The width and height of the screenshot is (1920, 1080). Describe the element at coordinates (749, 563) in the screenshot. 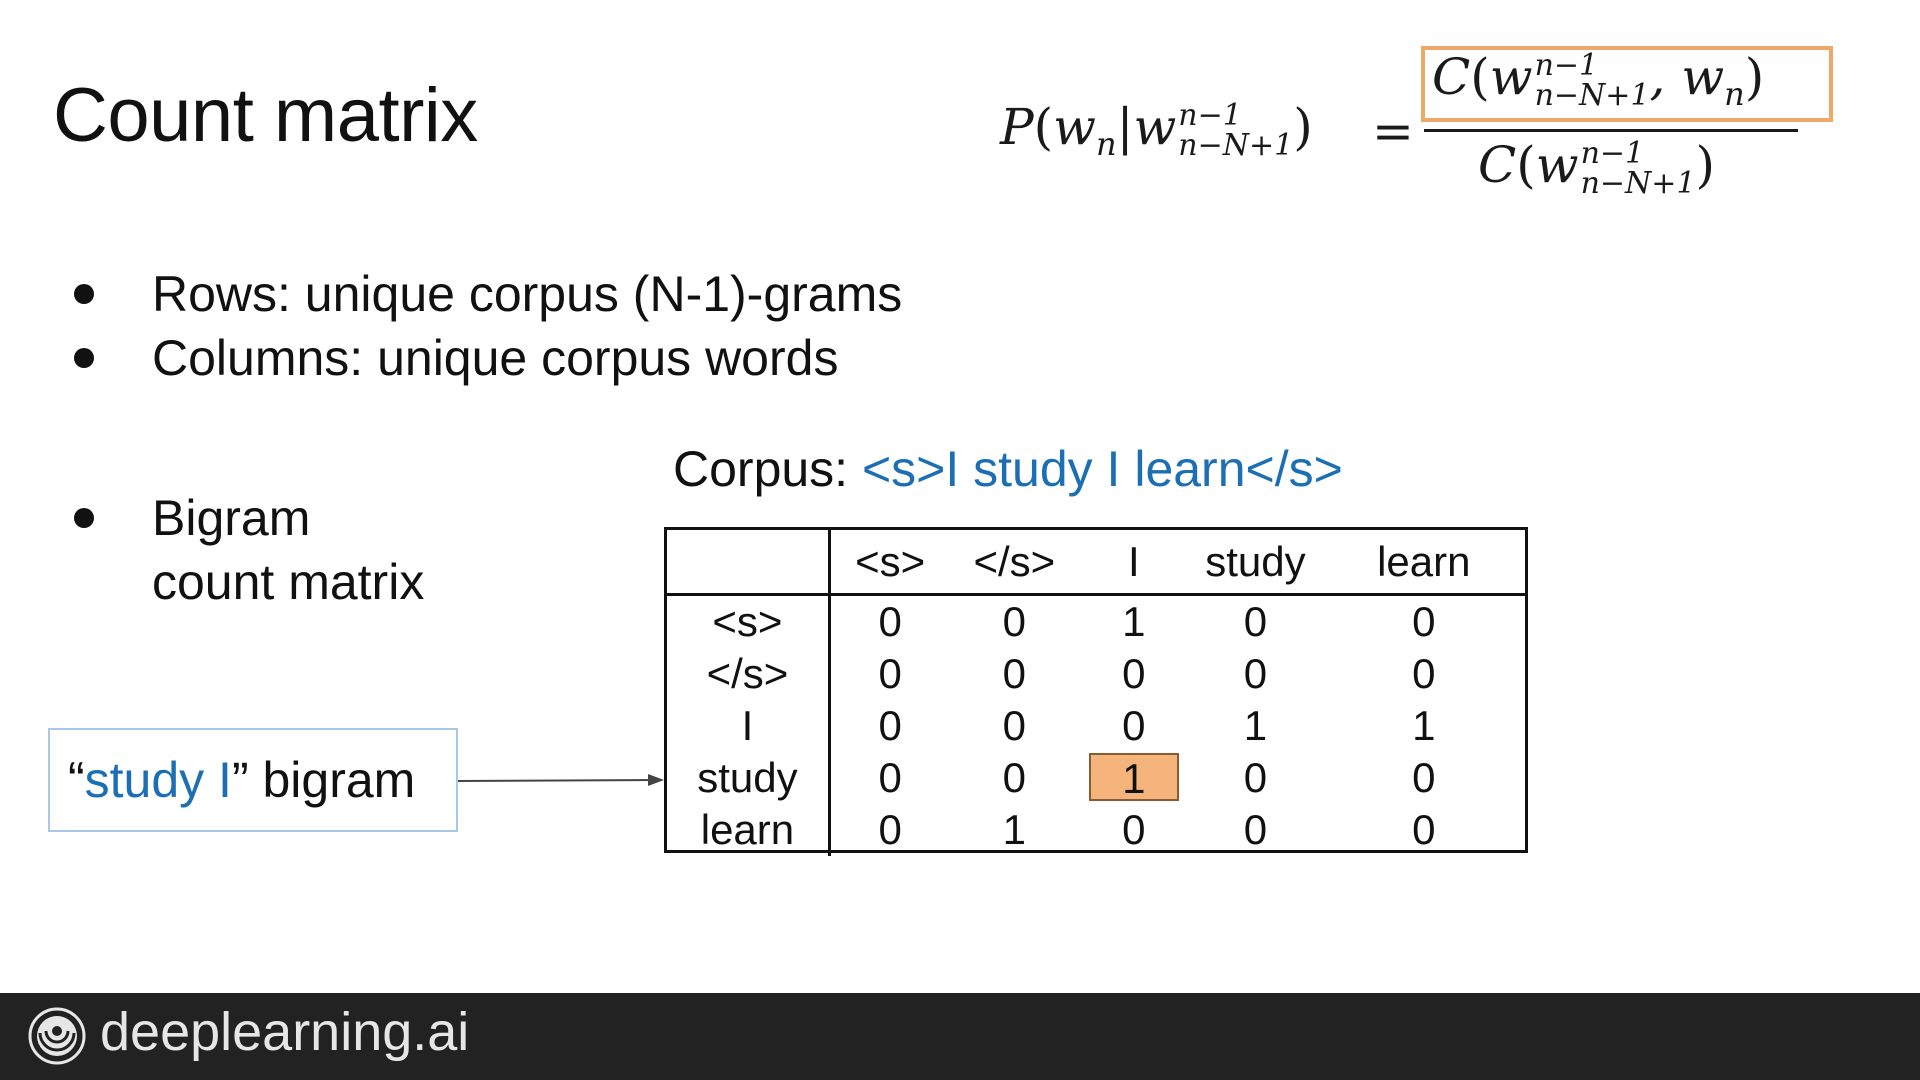

I see `corner-cell` at that location.